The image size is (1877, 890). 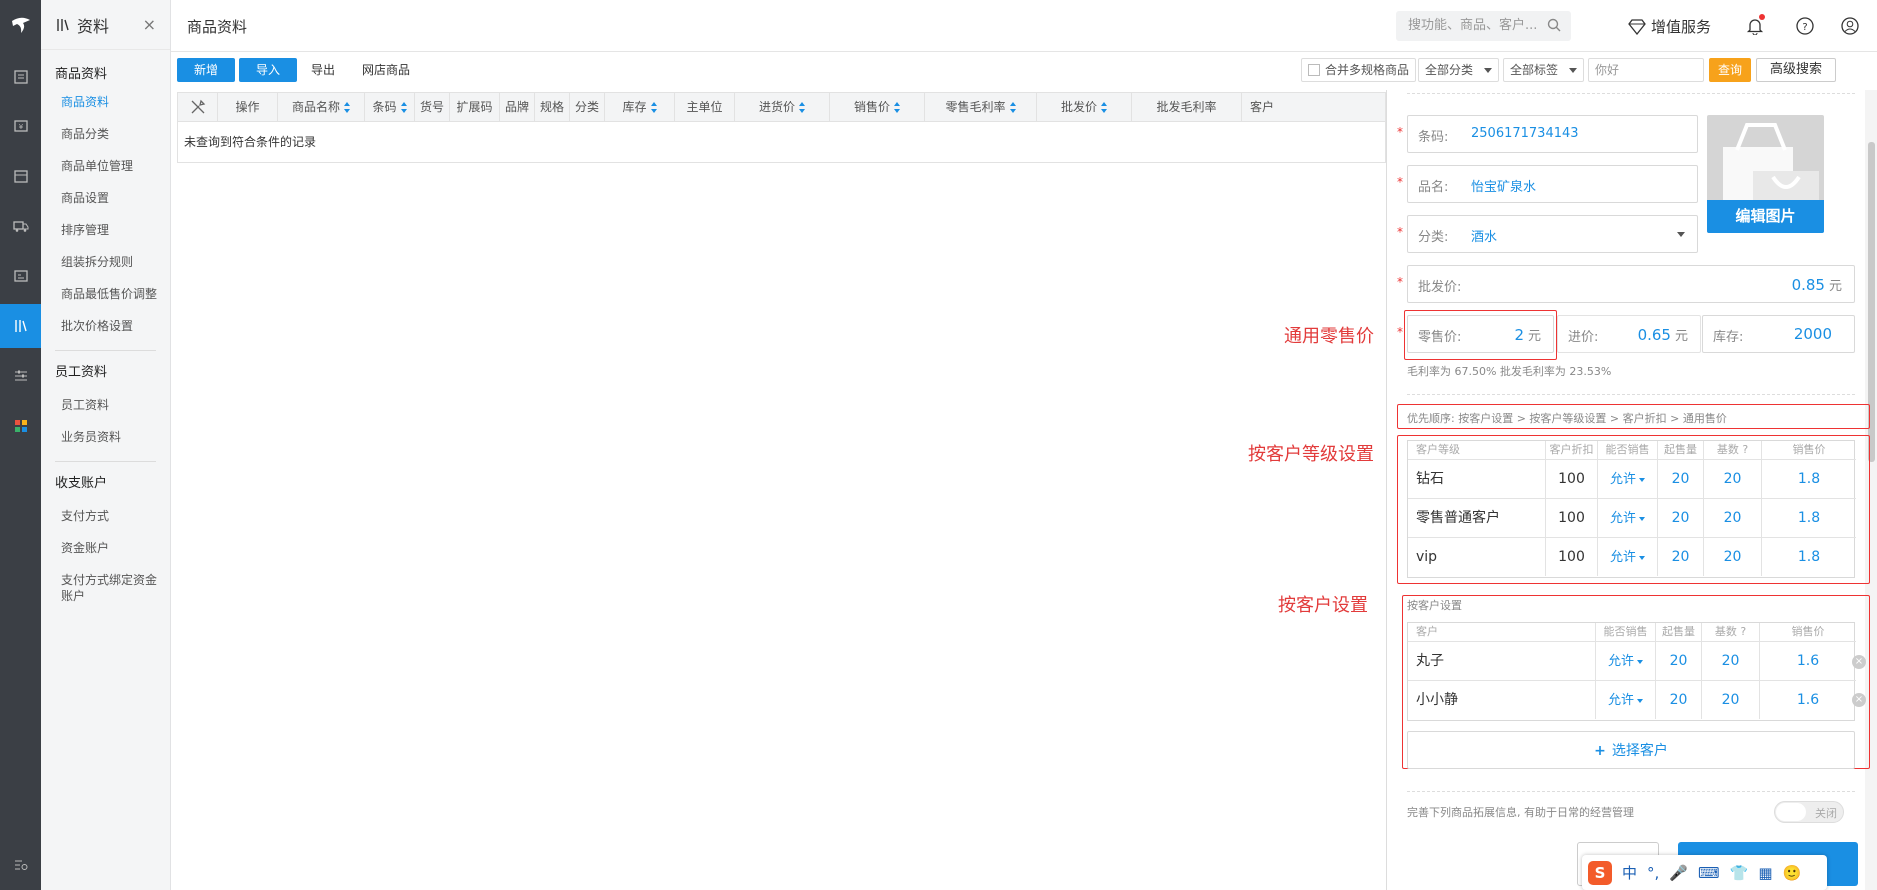 What do you see at coordinates (1796, 70) in the screenshot?
I see `advanced-search-button: 高级搜索` at bounding box center [1796, 70].